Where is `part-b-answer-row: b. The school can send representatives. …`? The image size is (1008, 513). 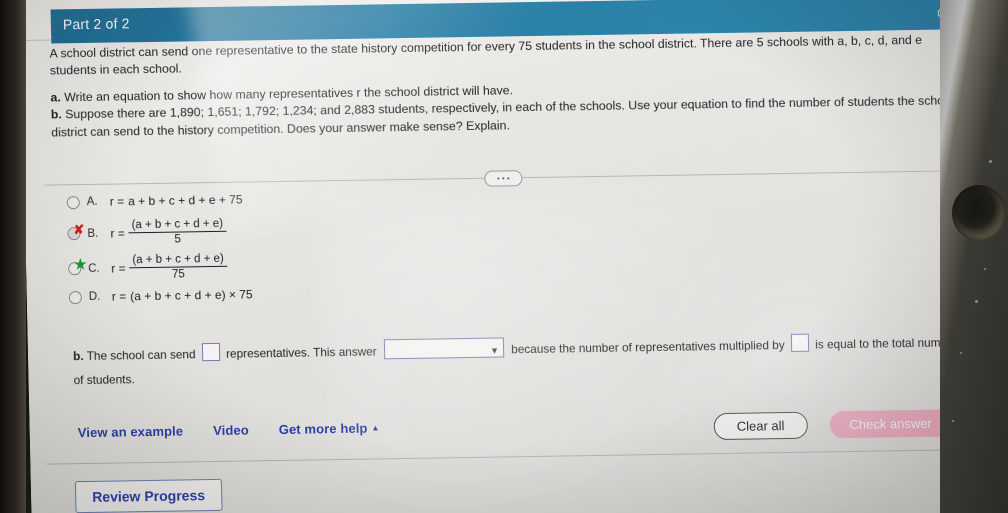 part-b-answer-row: b. The school can send representatives. … is located at coordinates (518, 361).